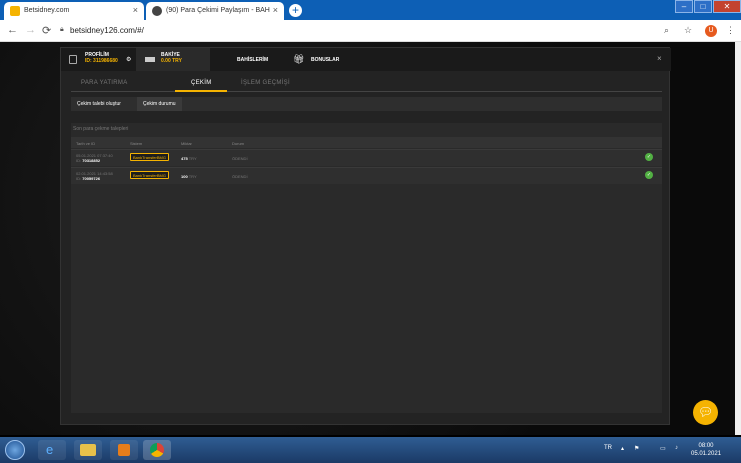  What do you see at coordinates (622, 448) in the screenshot?
I see `tray-expand-icon: ▴` at bounding box center [622, 448].